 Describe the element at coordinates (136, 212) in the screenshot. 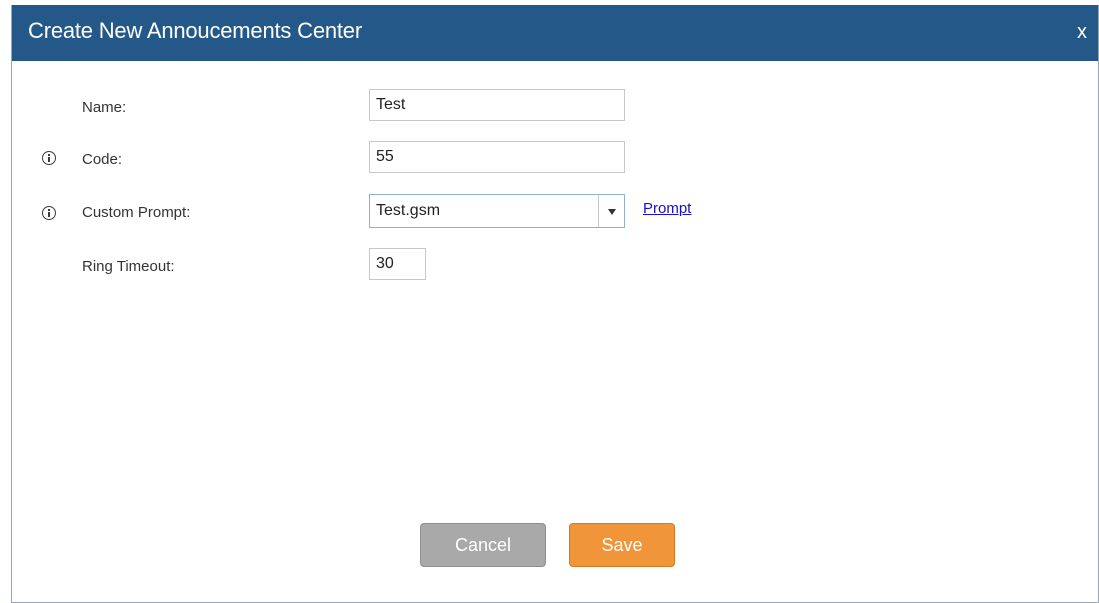

I see `custom-prompt-label: Custom Prompt:` at that location.